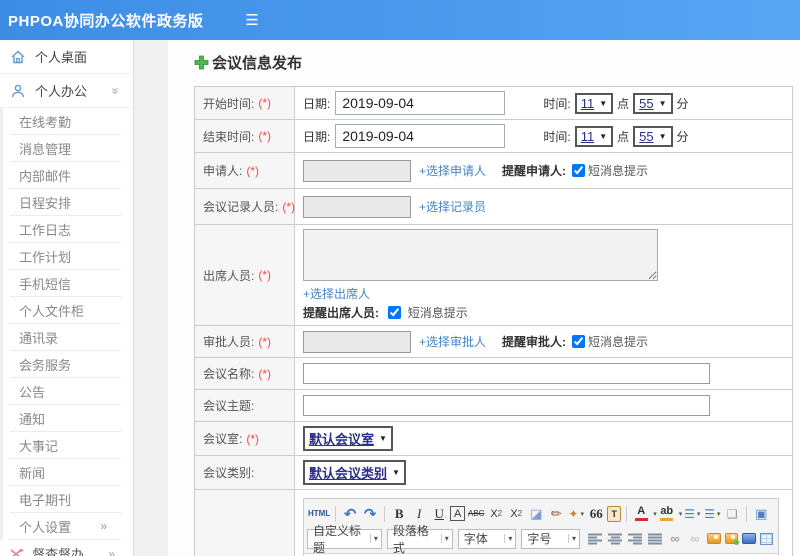 The height and width of the screenshot is (556, 800). What do you see at coordinates (551, 538) in the screenshot?
I see `font-size-select: 字号 ▾` at bounding box center [551, 538].